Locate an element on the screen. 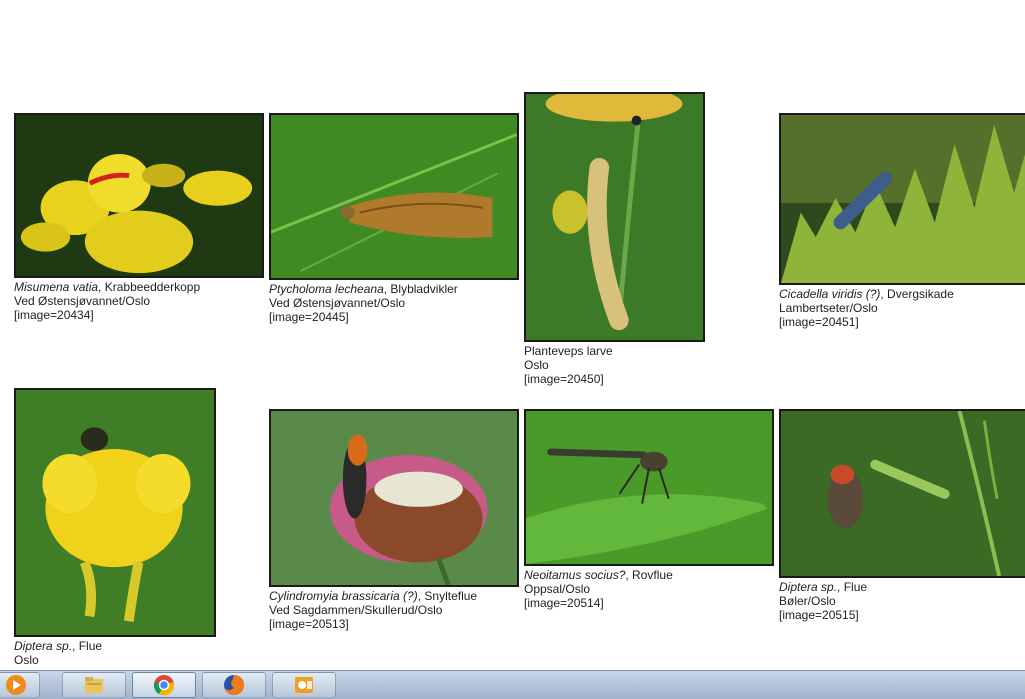 Image resolution: width=1025 pixels, height=699 pixels. species-name: Misumena vatia is located at coordinates (56, 287).